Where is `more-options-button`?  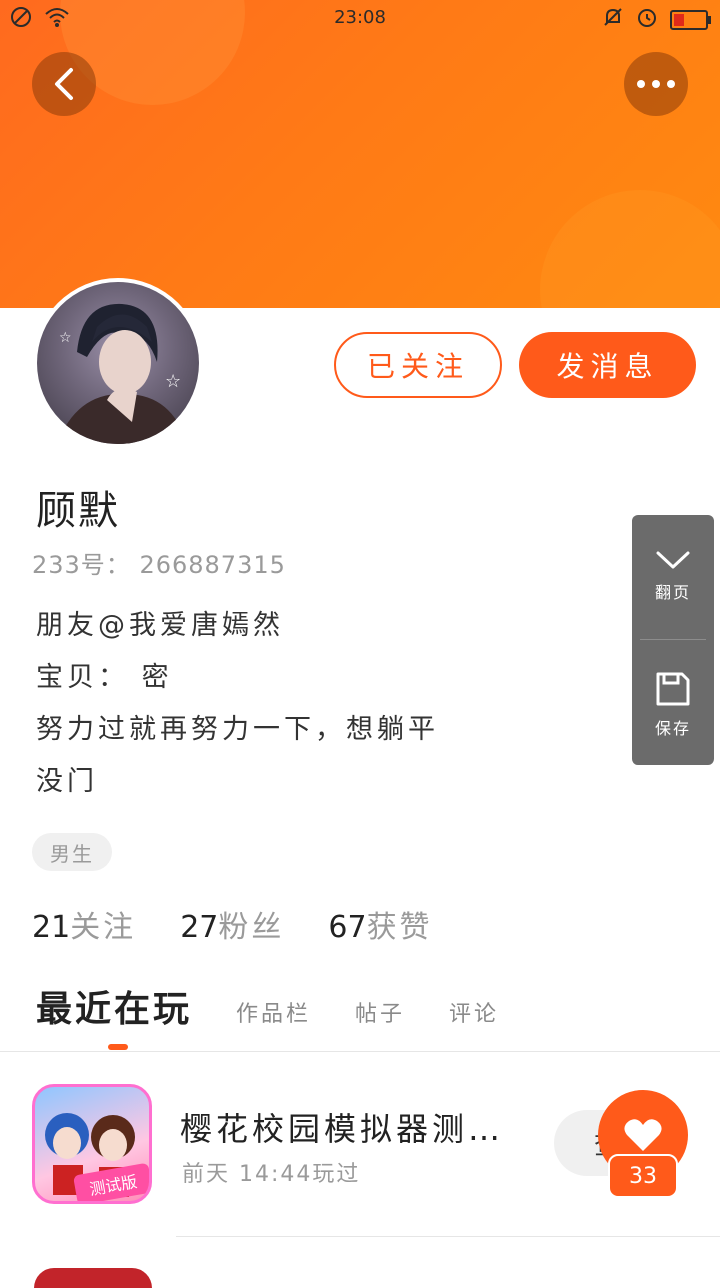 more-options-button is located at coordinates (656, 84).